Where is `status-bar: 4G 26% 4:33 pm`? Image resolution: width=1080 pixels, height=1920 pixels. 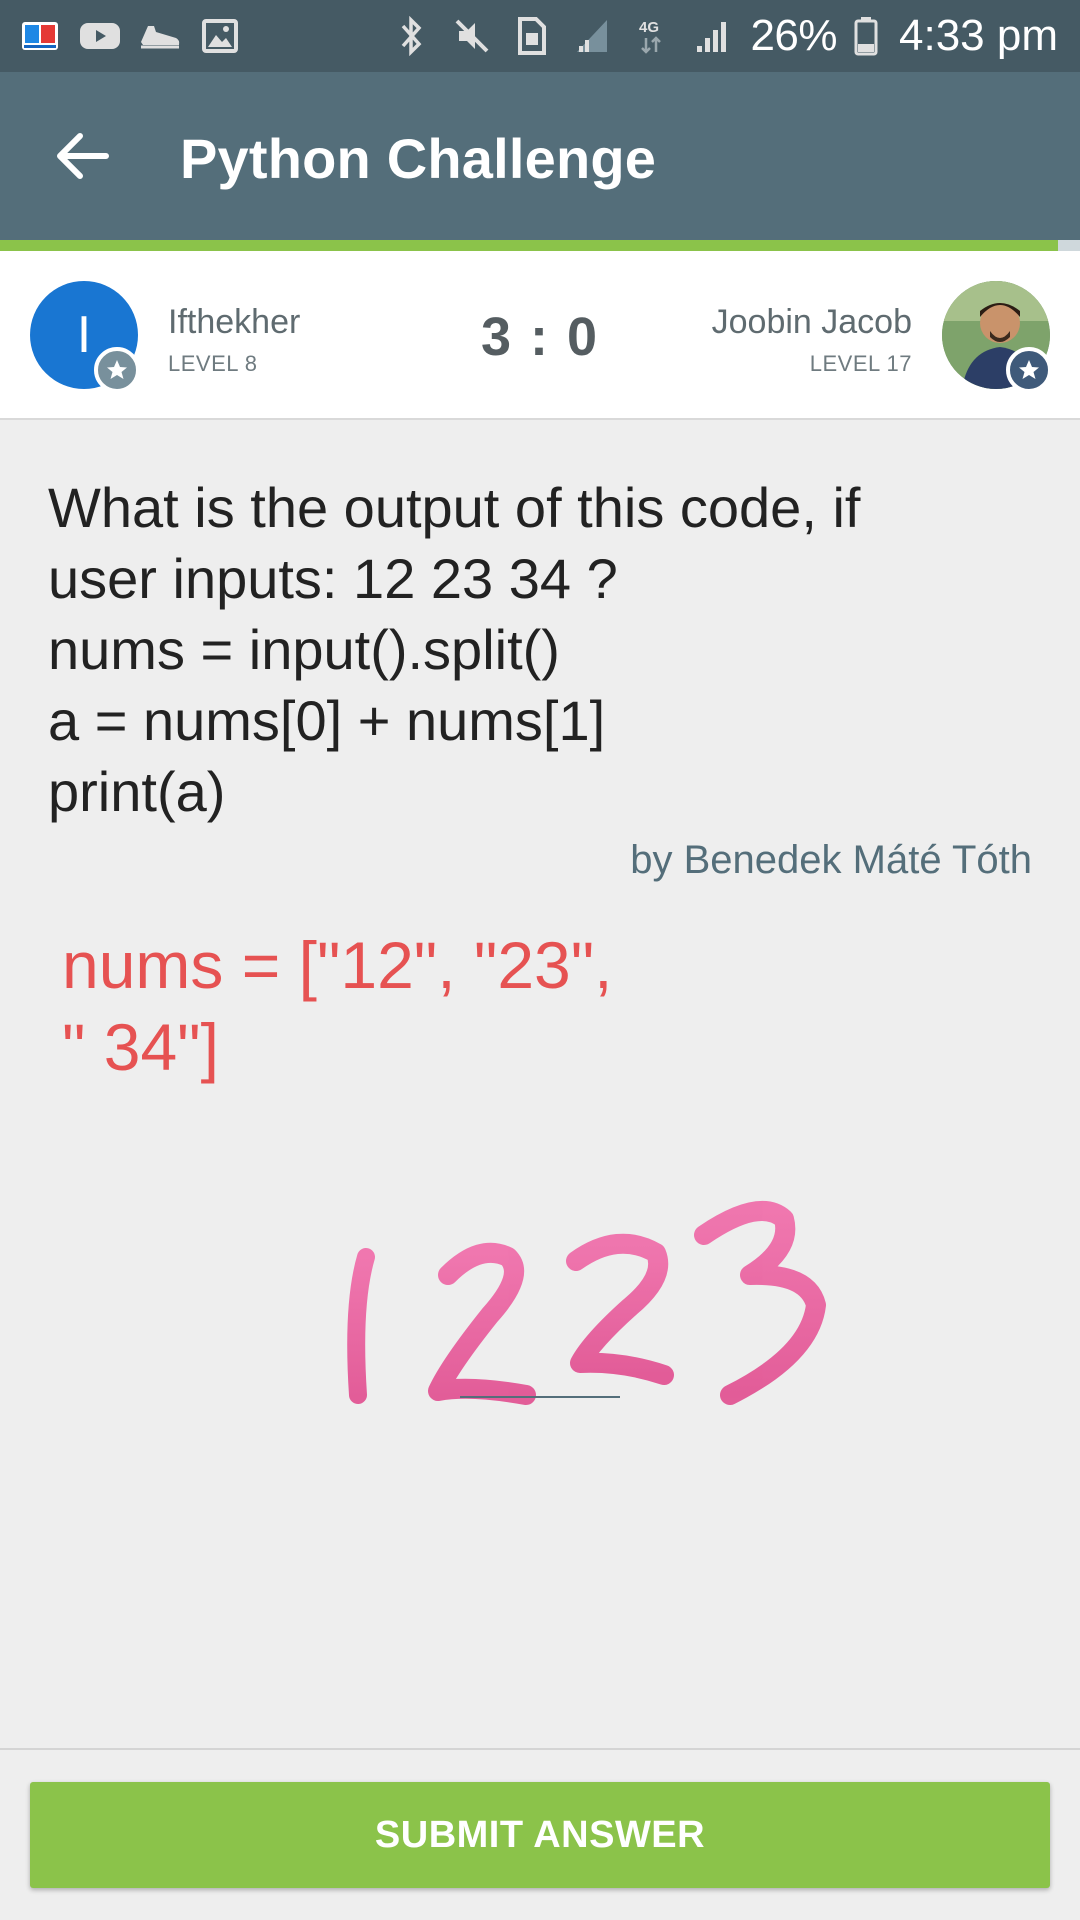 status-bar: 4G 26% 4:33 pm is located at coordinates (540, 36).